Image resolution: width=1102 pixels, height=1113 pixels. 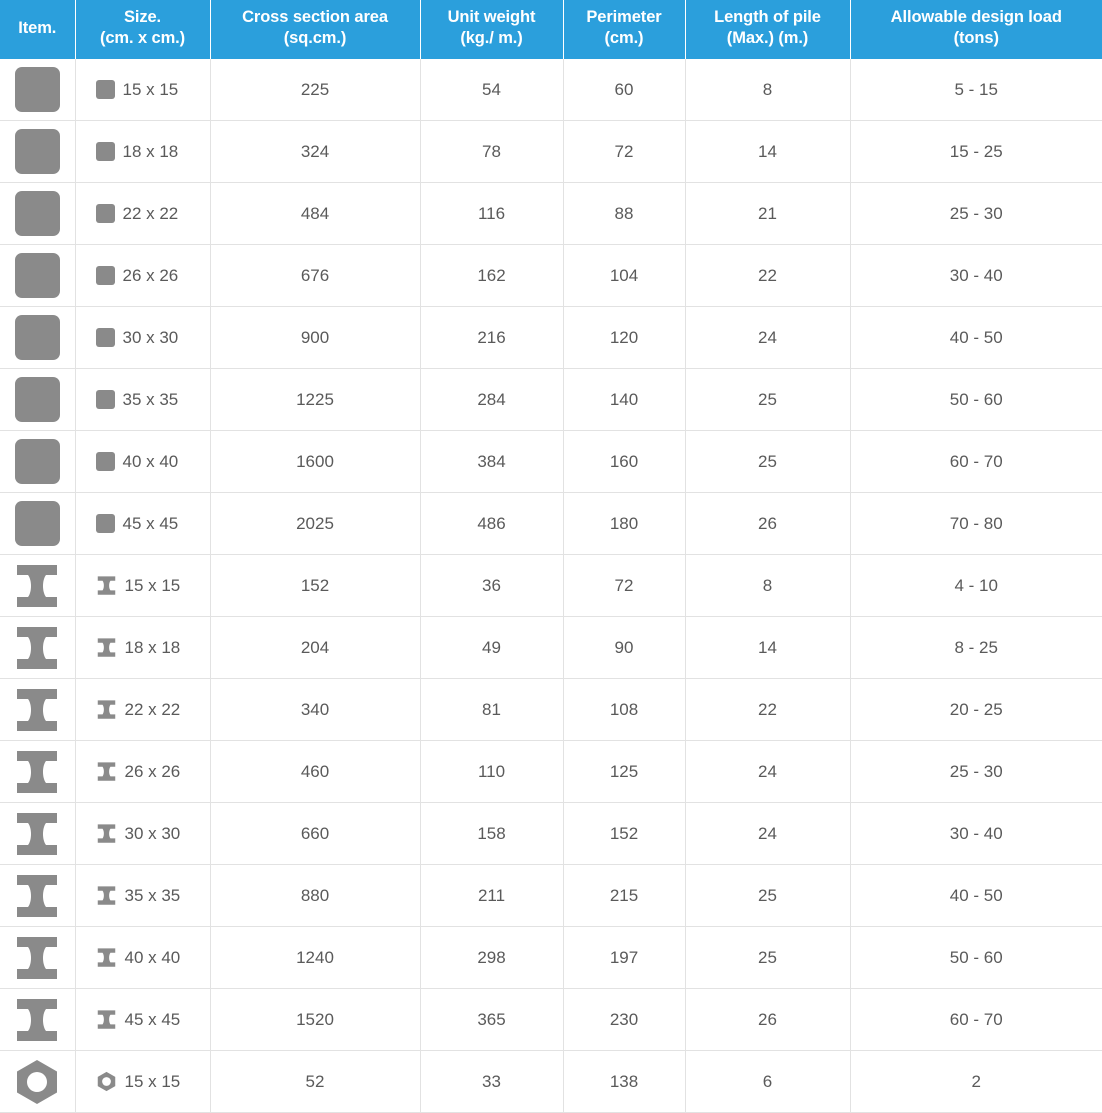 What do you see at coordinates (976, 896) in the screenshot?
I see `cell-allowable-design-load: 40 - 50` at bounding box center [976, 896].